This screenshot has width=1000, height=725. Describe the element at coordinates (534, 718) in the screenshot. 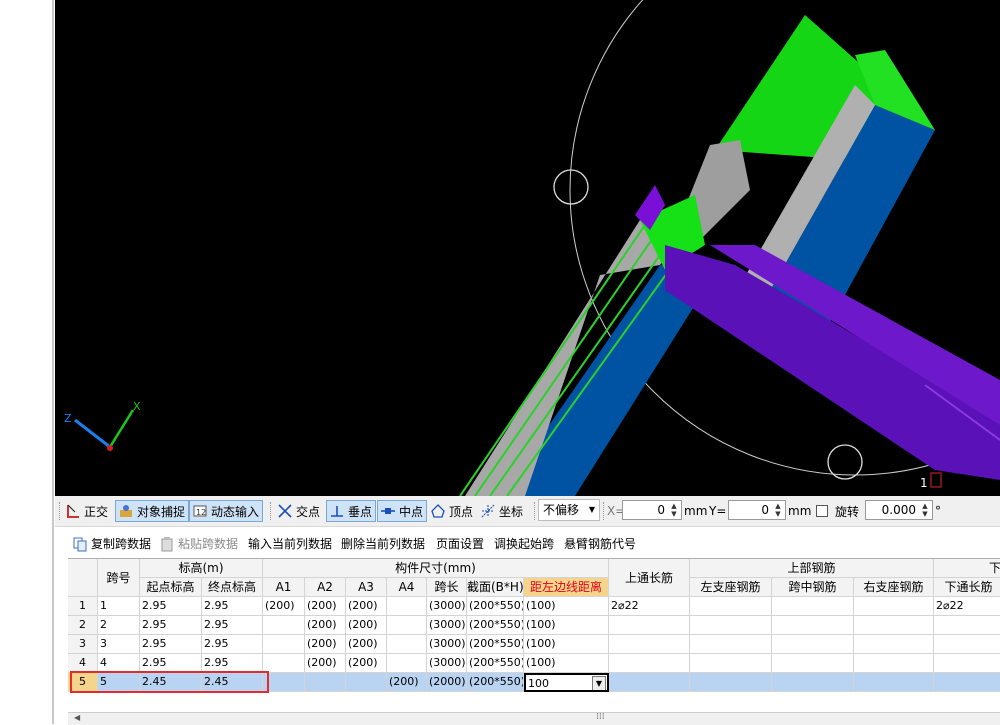

I see `horizontal-scrollbar: ◀ ⁞⁞⁞` at that location.